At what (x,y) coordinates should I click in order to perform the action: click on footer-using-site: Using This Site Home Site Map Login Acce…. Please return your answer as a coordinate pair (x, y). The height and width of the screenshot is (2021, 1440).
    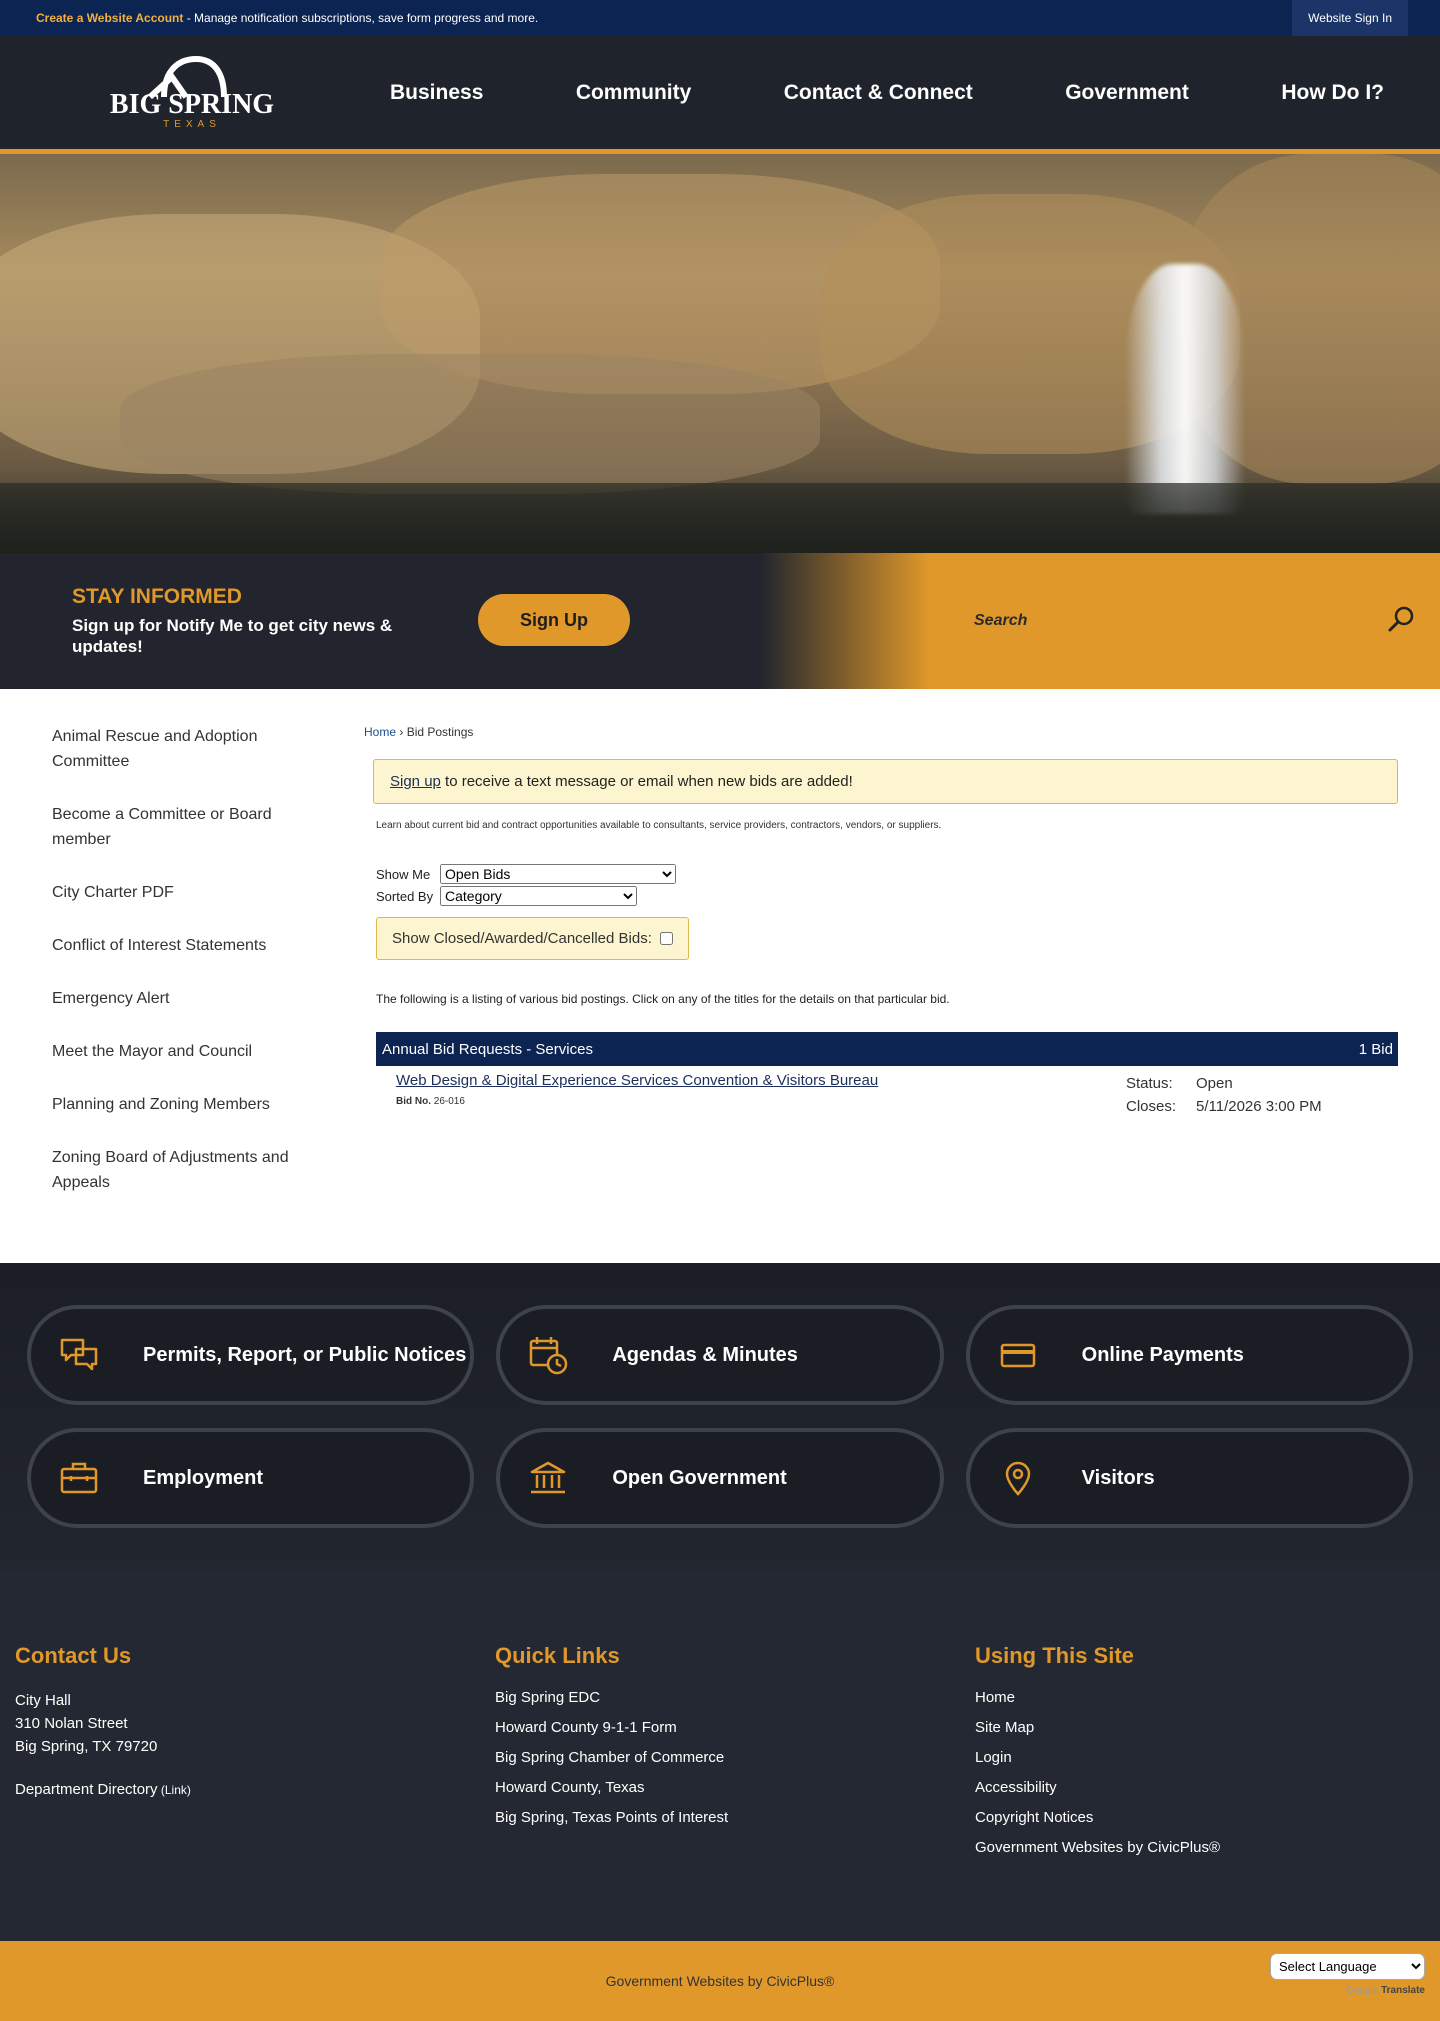
    Looking at the image, I should click on (1207, 1792).